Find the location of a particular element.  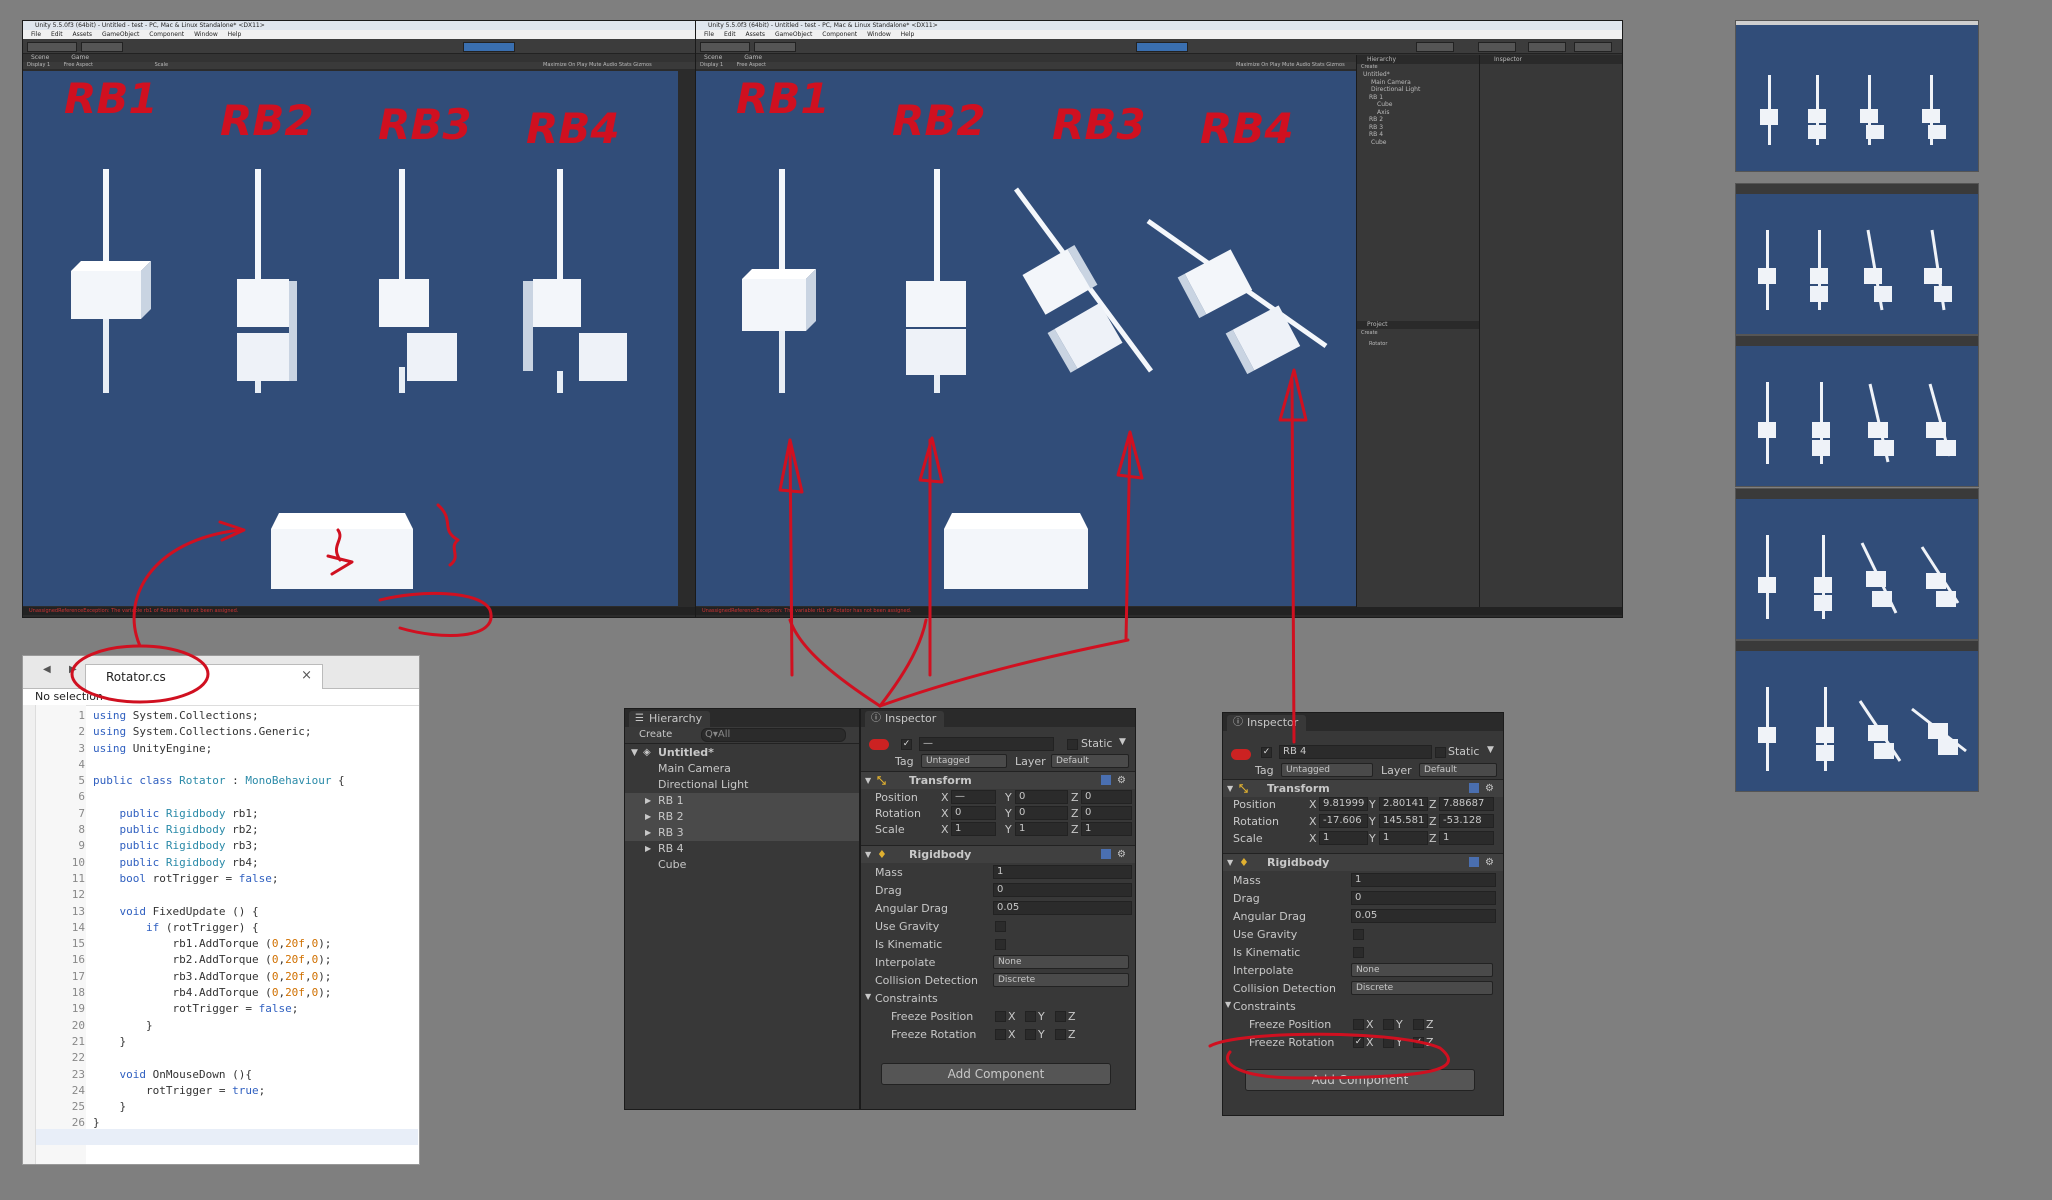

object-name-field: — is located at coordinates (986, 744).